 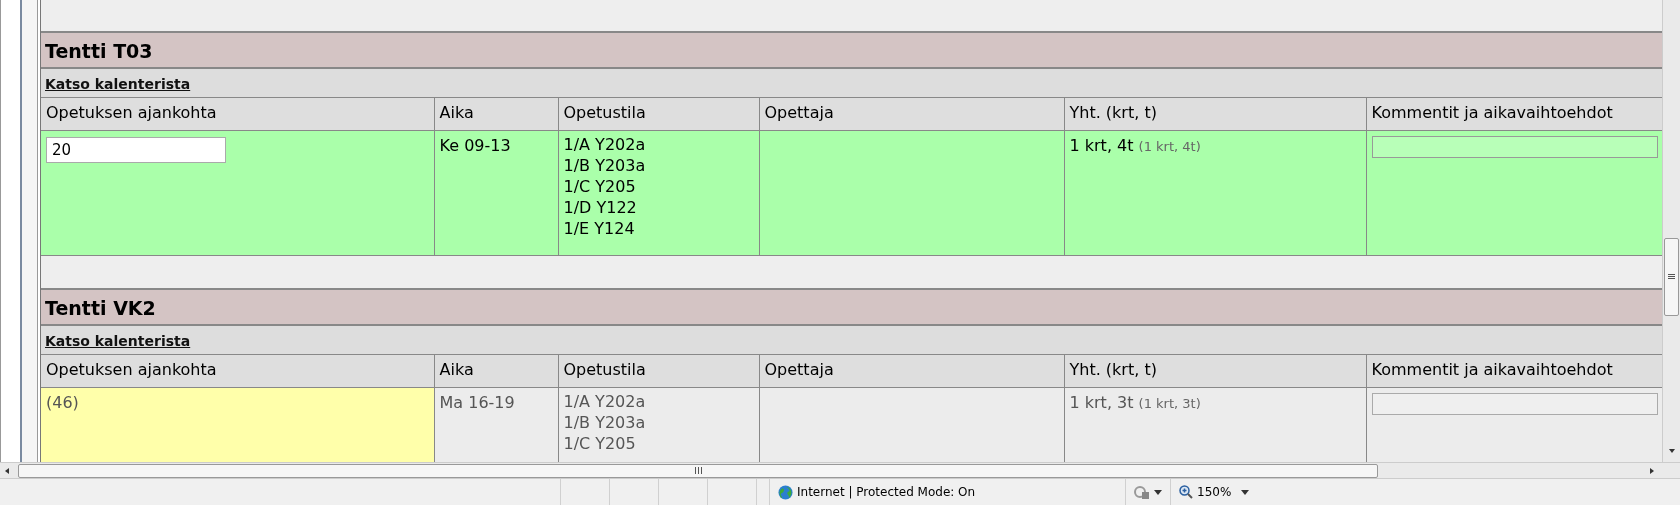 What do you see at coordinates (851, 50) in the screenshot?
I see `section-title: Tentti T03` at bounding box center [851, 50].